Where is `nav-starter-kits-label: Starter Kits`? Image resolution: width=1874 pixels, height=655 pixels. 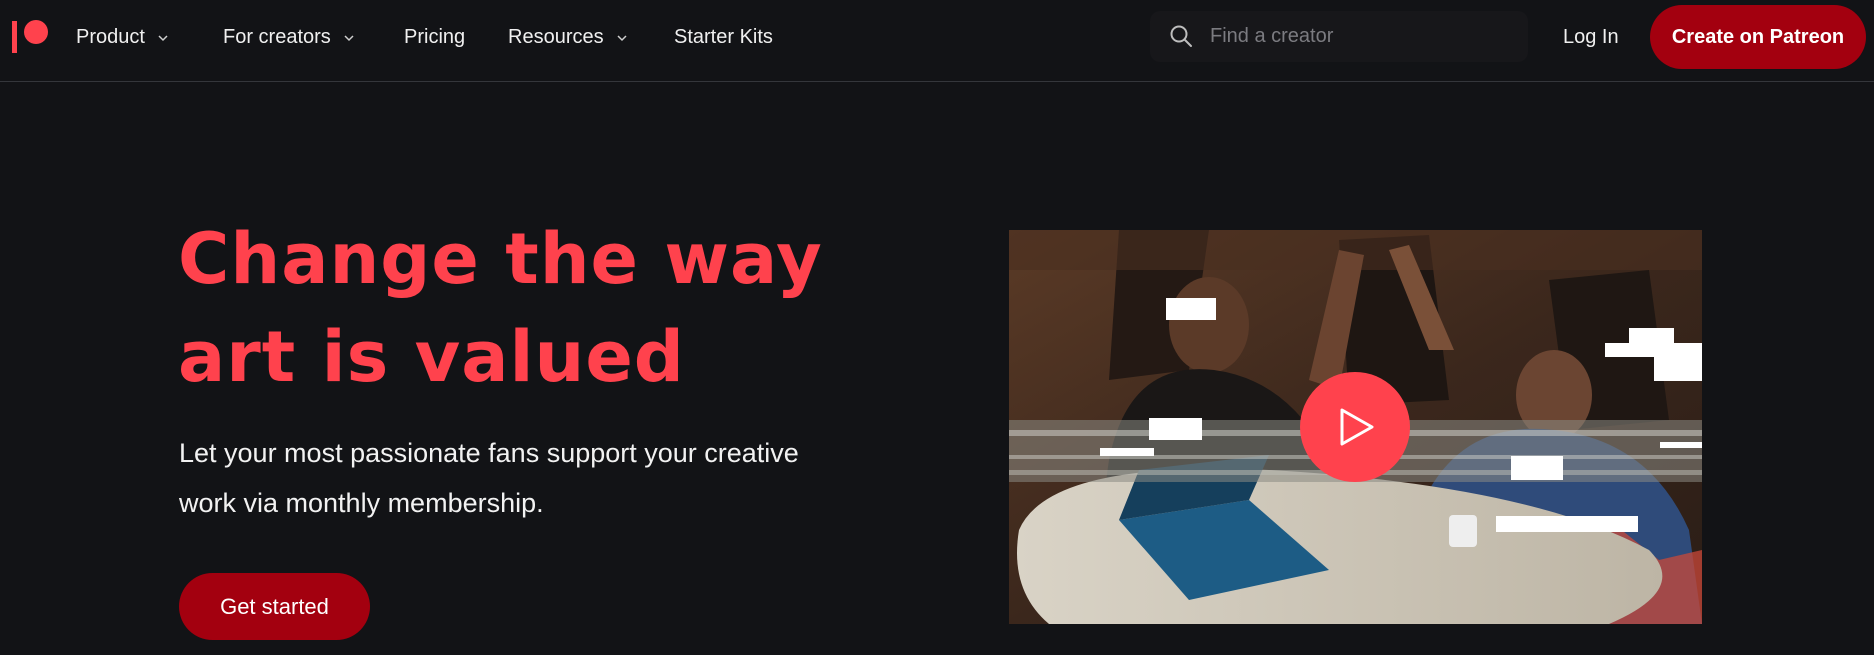
nav-starter-kits-label: Starter Kits is located at coordinates (723, 36).